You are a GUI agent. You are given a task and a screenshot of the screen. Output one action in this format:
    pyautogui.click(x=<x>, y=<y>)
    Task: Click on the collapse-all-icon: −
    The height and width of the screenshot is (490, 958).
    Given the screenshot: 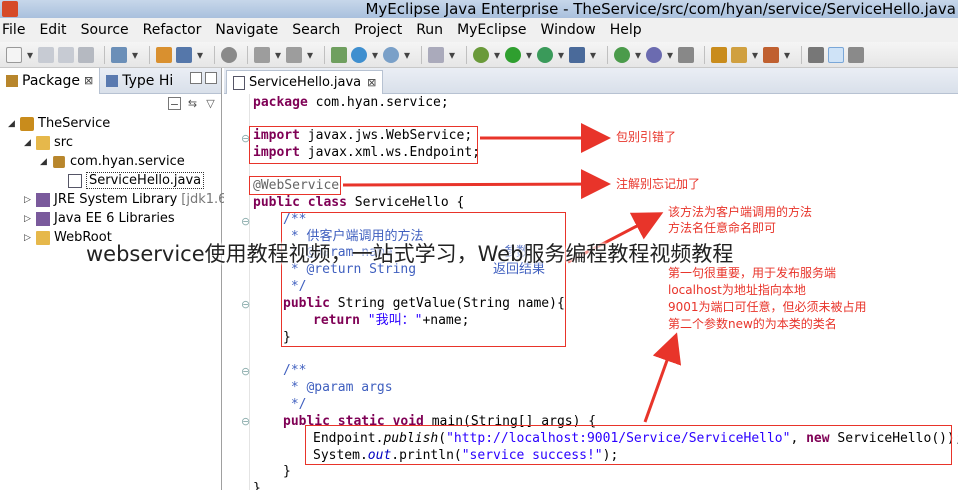 What is the action you would take?
    pyautogui.click(x=174, y=104)
    